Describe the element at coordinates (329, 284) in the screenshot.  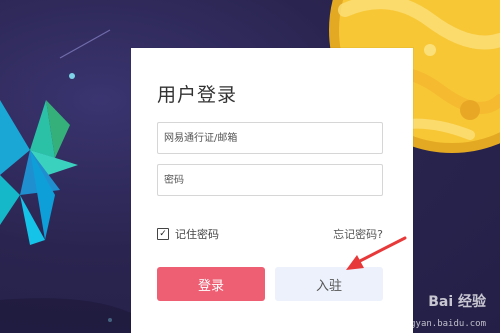
I see `join-button: 入驻` at that location.